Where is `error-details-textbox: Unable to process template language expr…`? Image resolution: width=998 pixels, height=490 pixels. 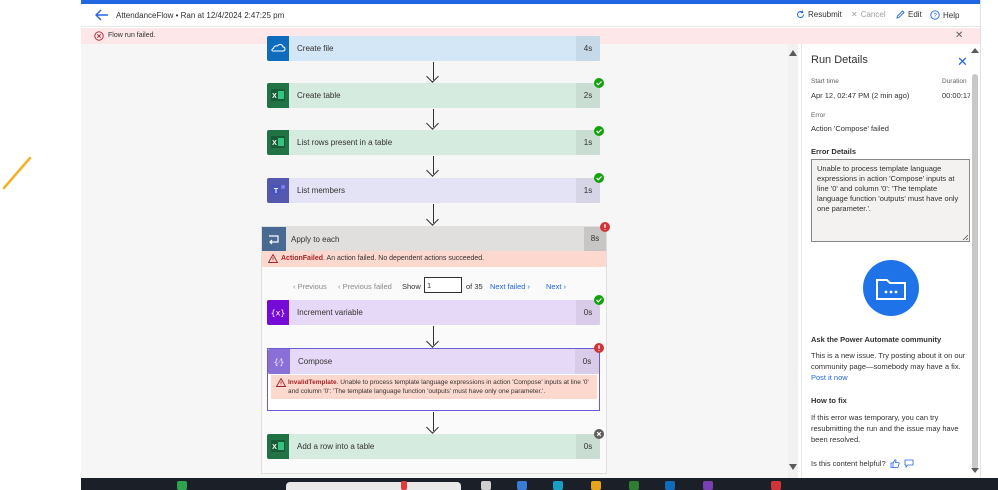 error-details-textbox: Unable to process template language expr… is located at coordinates (890, 200).